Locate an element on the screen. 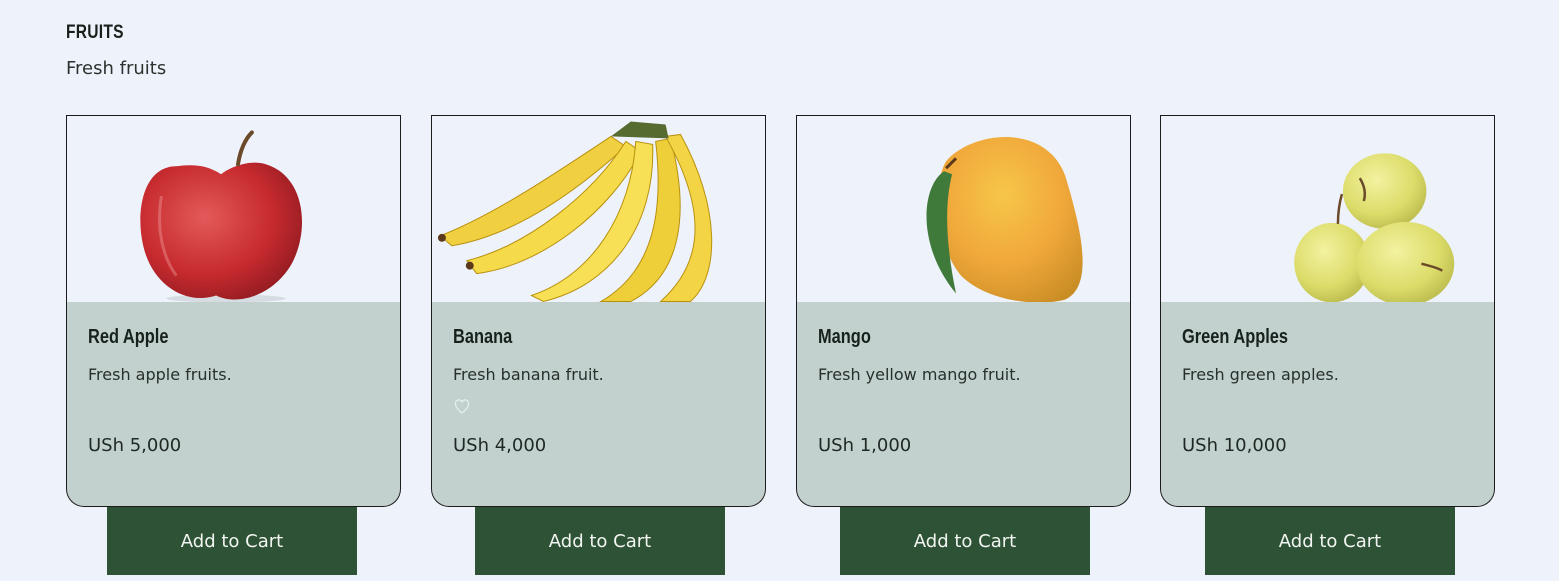 The height and width of the screenshot is (581, 1559). section-subtitle: Fresh fruits is located at coordinates (116, 68).